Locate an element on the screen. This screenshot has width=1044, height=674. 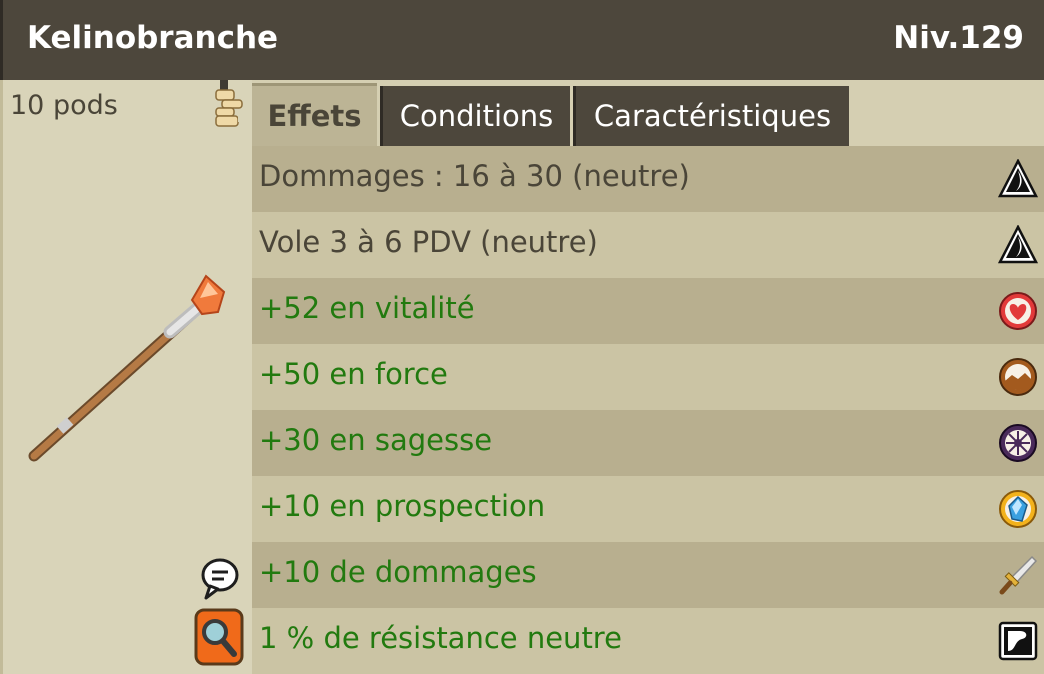
effect-text: +10 de dommages is located at coordinates (398, 572).